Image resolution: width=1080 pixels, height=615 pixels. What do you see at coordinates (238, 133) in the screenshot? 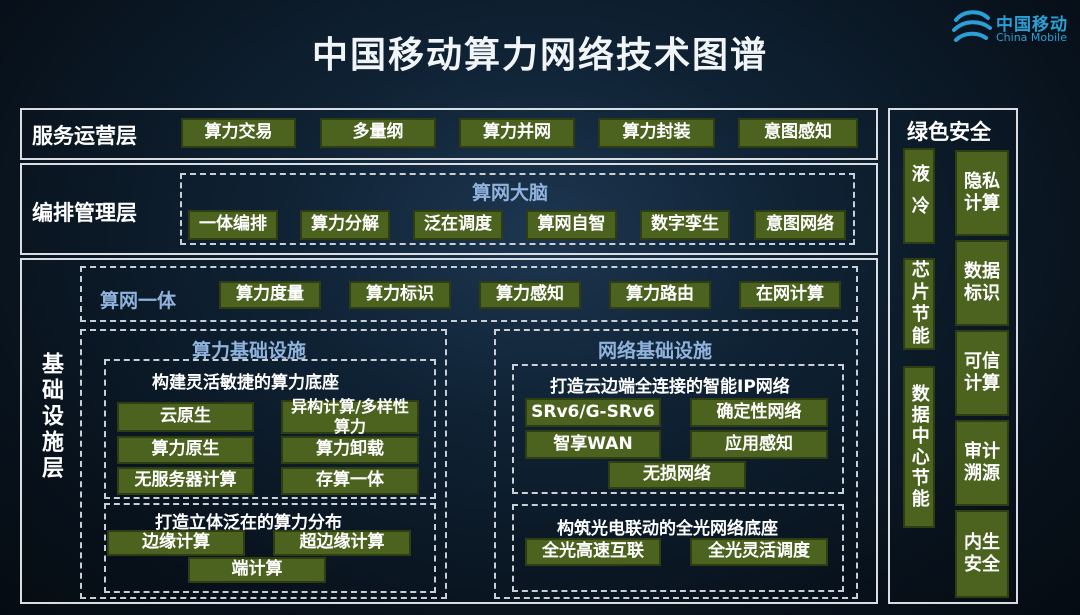
I see `service-item: 算力交易` at bounding box center [238, 133].